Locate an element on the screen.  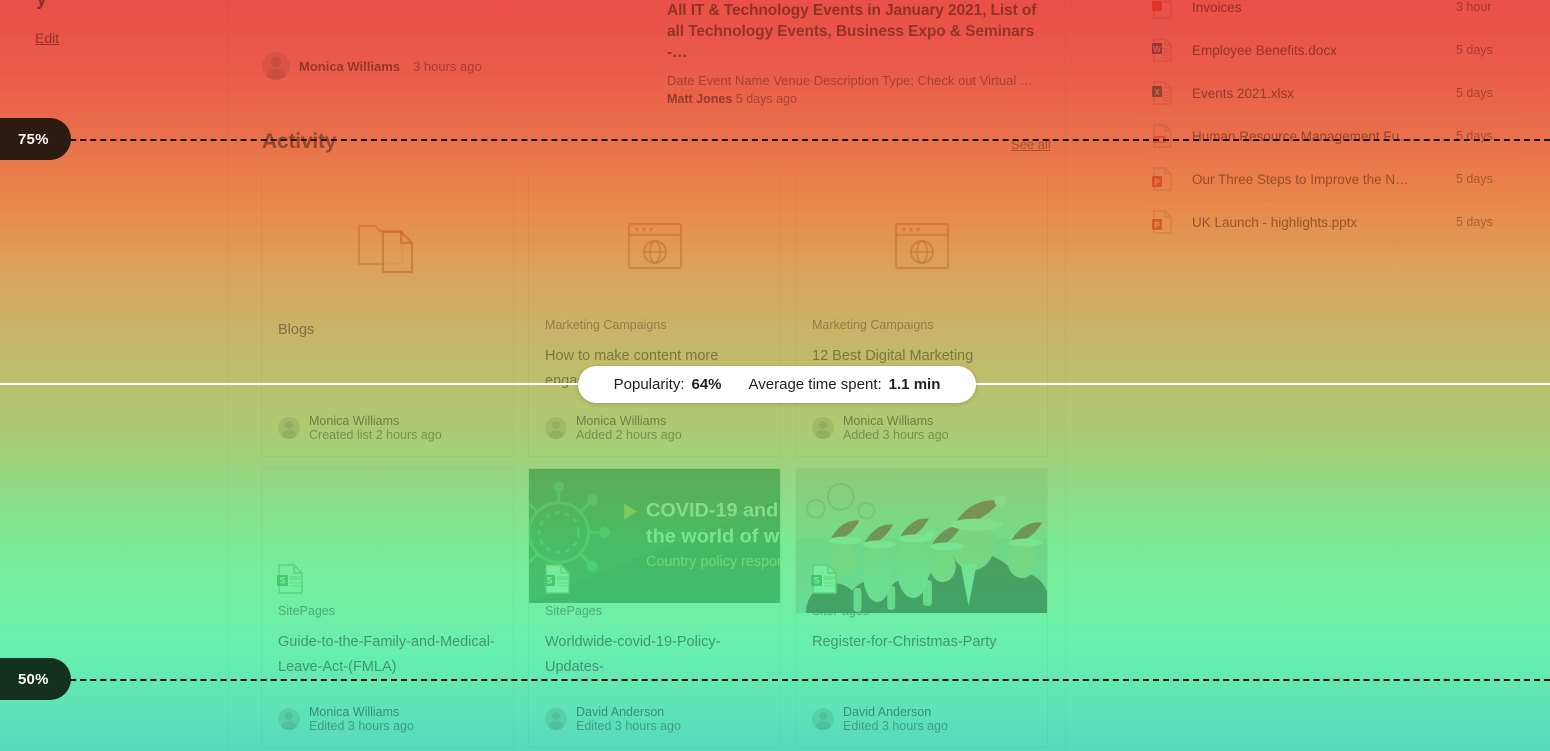
heatmap-scale-badge: 50% is located at coordinates (35, 679).